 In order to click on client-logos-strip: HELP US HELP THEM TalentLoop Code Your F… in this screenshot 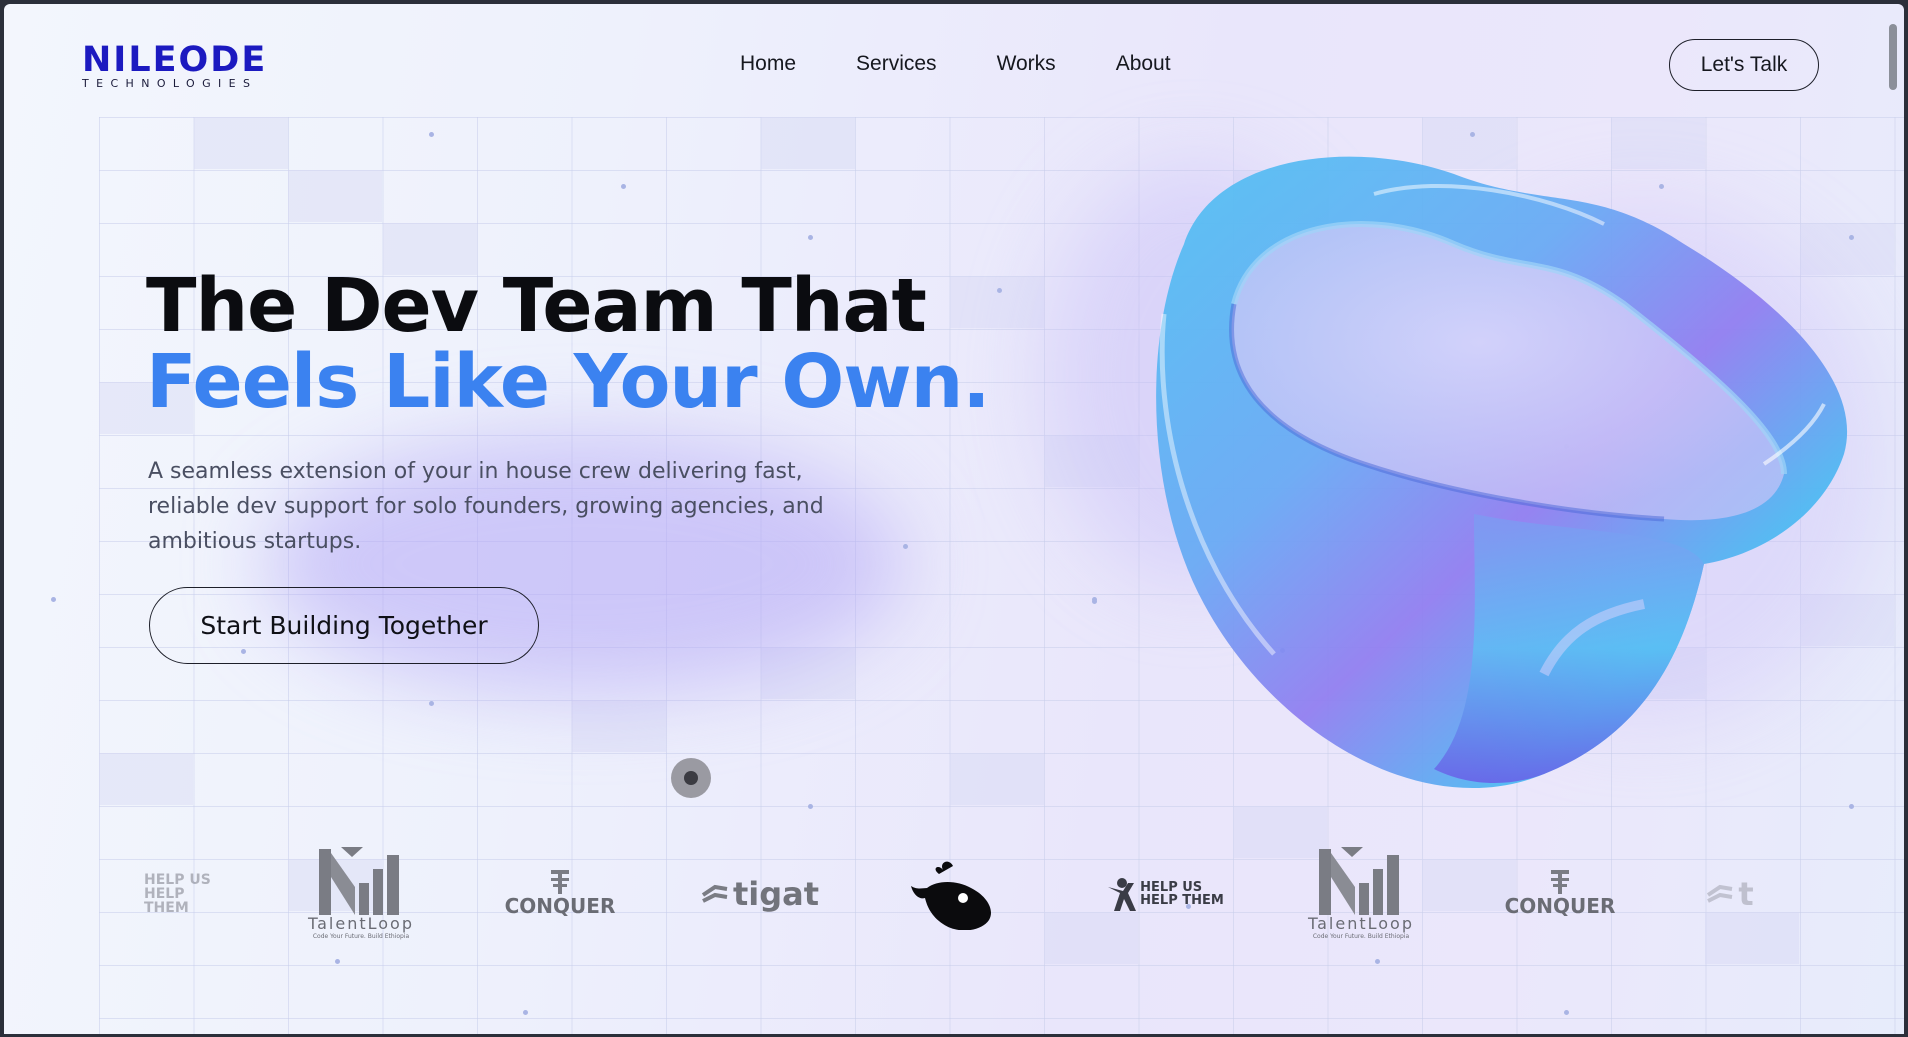, I will do `click(954, 899)`.